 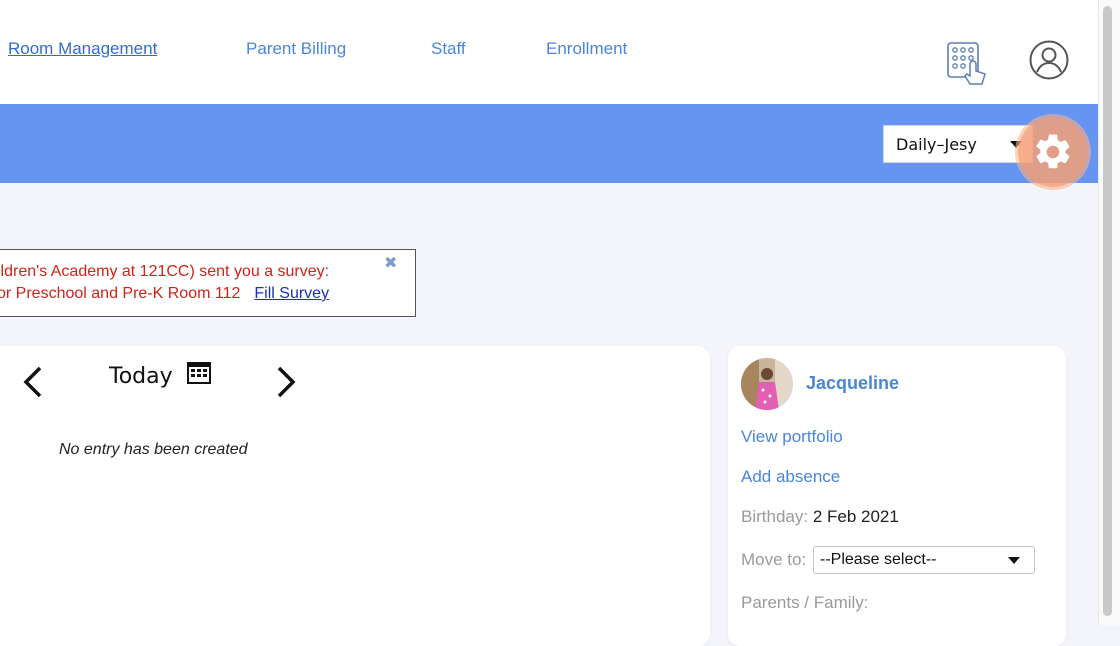 What do you see at coordinates (199, 373) in the screenshot?
I see `calendar-icon` at bounding box center [199, 373].